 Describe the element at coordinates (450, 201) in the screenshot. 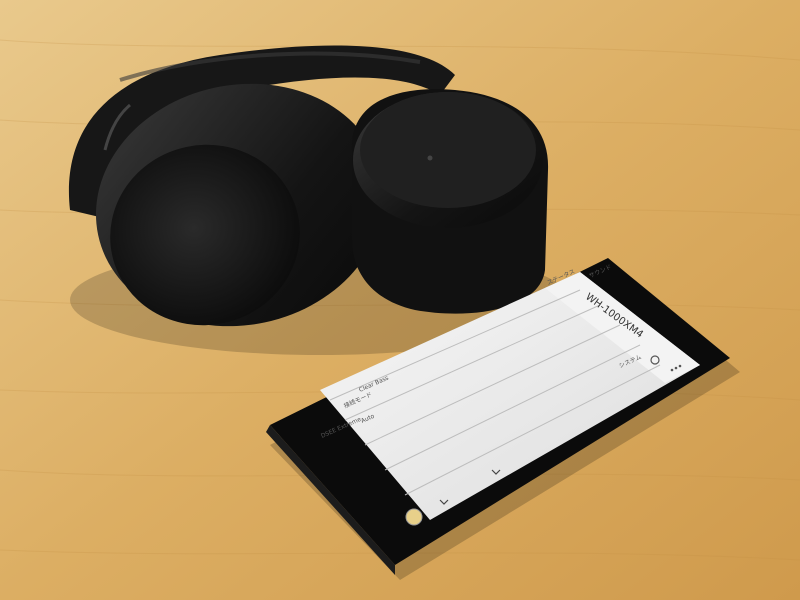

I see `right-earcup` at that location.